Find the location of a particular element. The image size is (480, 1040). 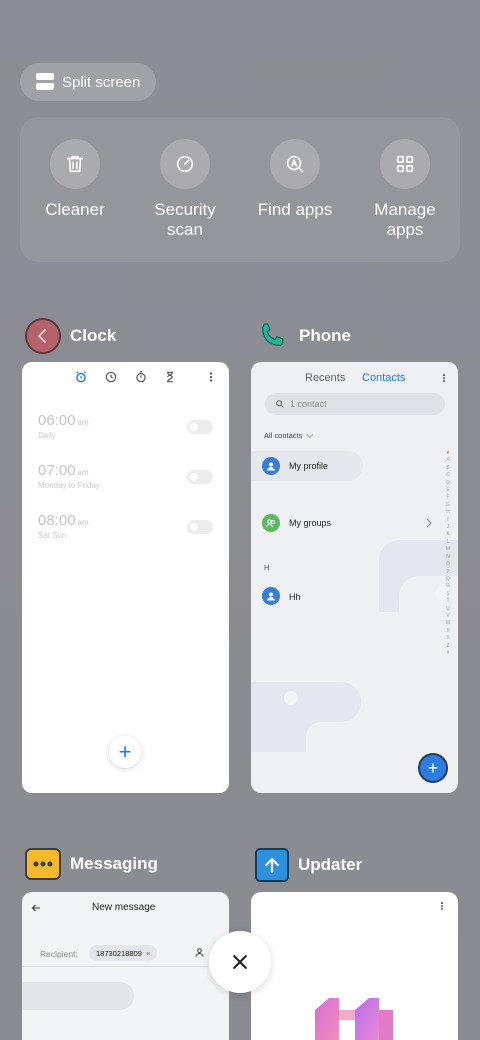

alphabet-index-letter: T is located at coordinates (448, 601).